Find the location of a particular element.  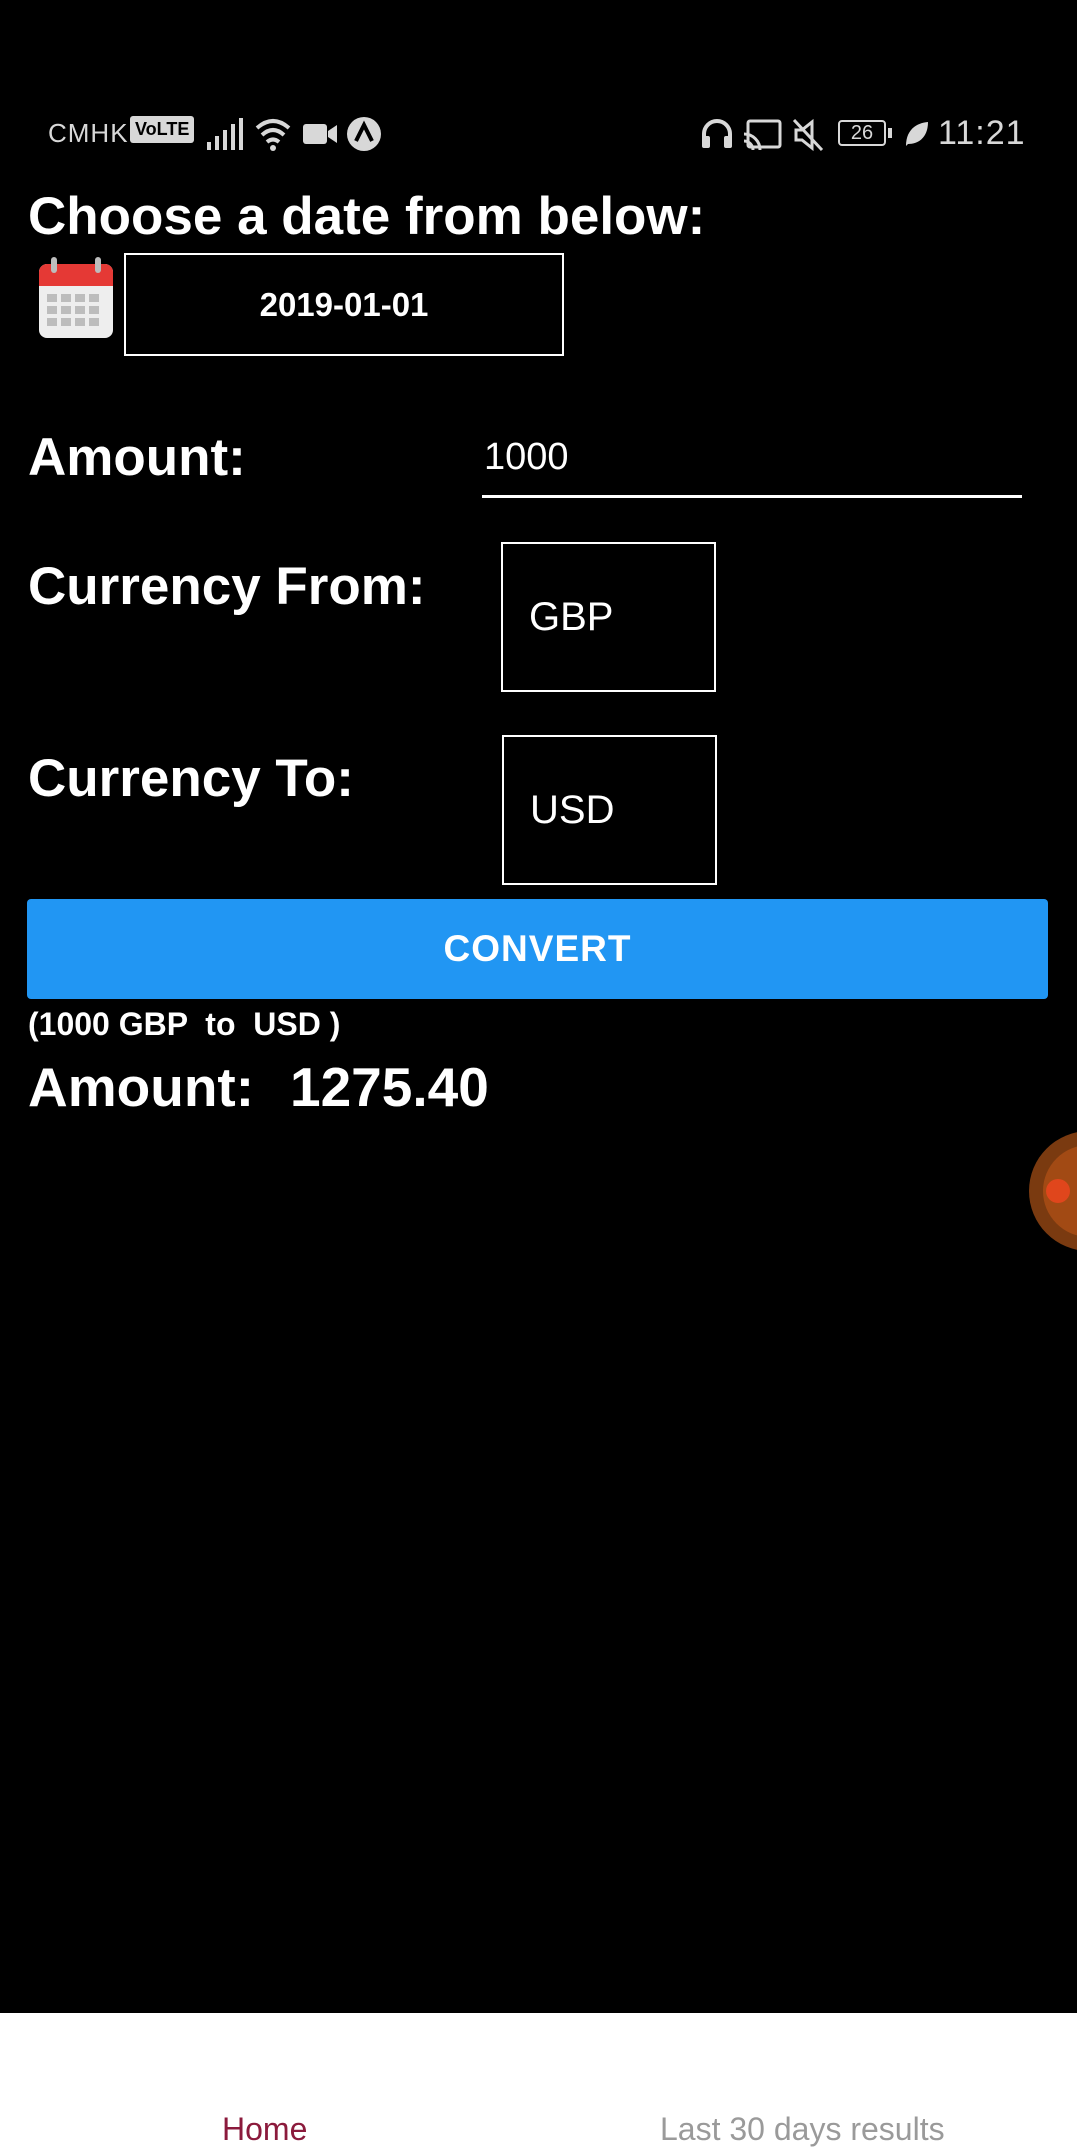

amount-input is located at coordinates (752, 464).